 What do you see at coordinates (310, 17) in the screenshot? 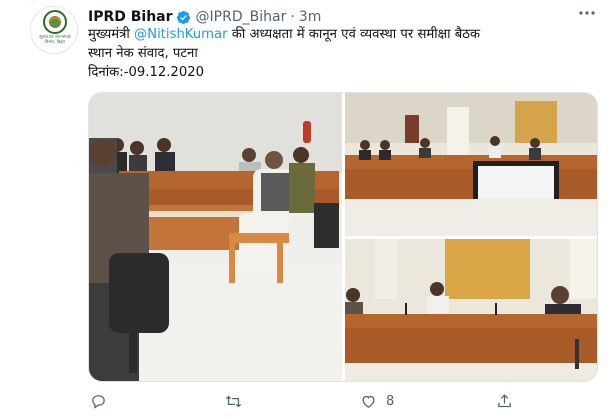
I see `tweet-timestamp: 3m` at bounding box center [310, 17].